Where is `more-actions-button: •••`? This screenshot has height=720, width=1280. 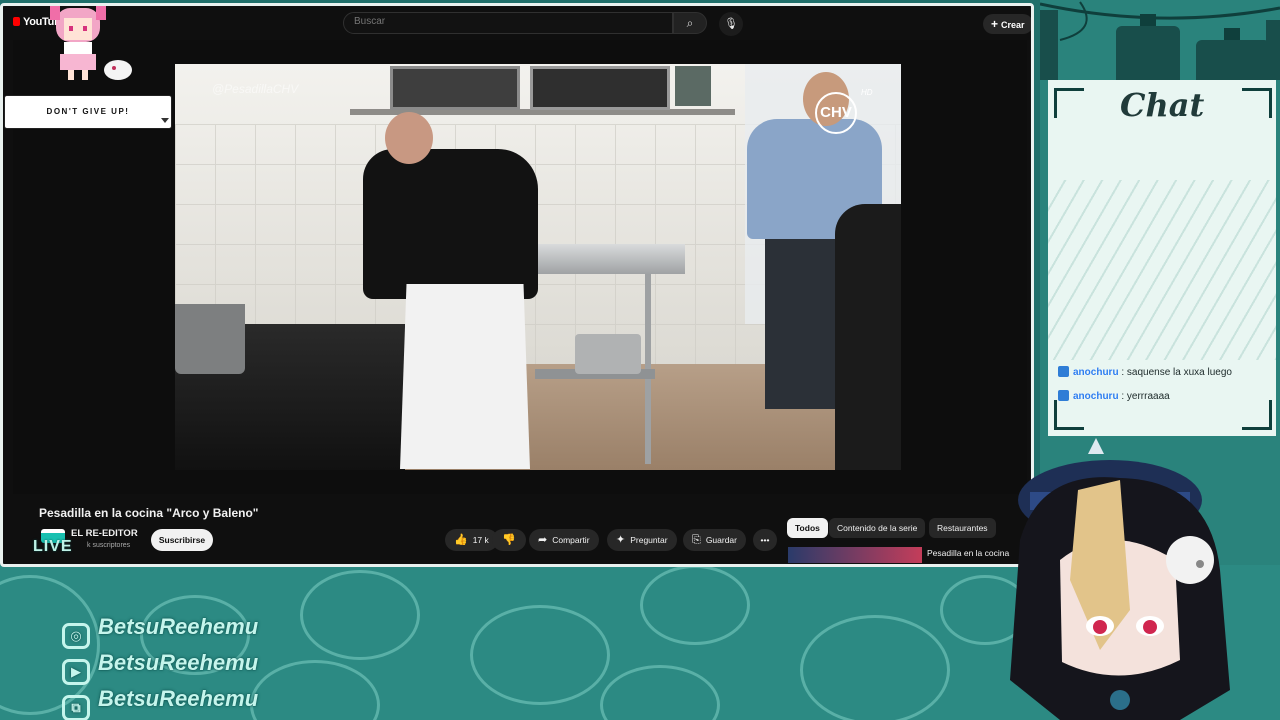 more-actions-button: ••• is located at coordinates (765, 540).